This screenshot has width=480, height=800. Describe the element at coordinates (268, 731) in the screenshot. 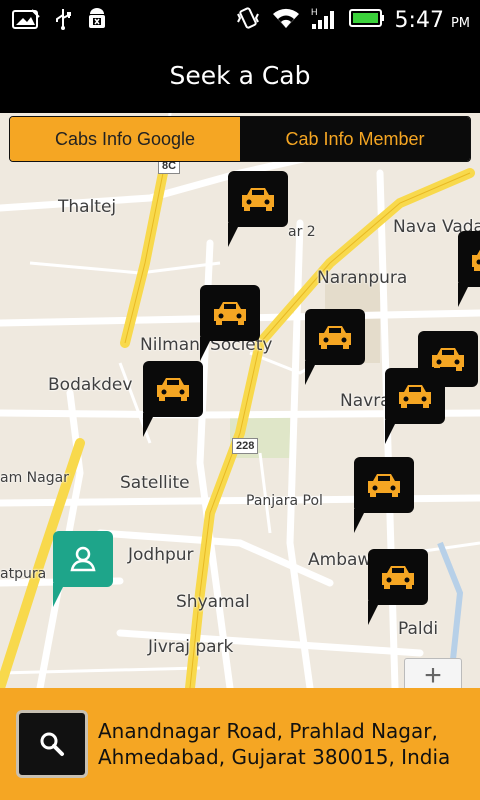

I see `address-line-1: Anandnagar Road, Prahlad Nagar,` at that location.